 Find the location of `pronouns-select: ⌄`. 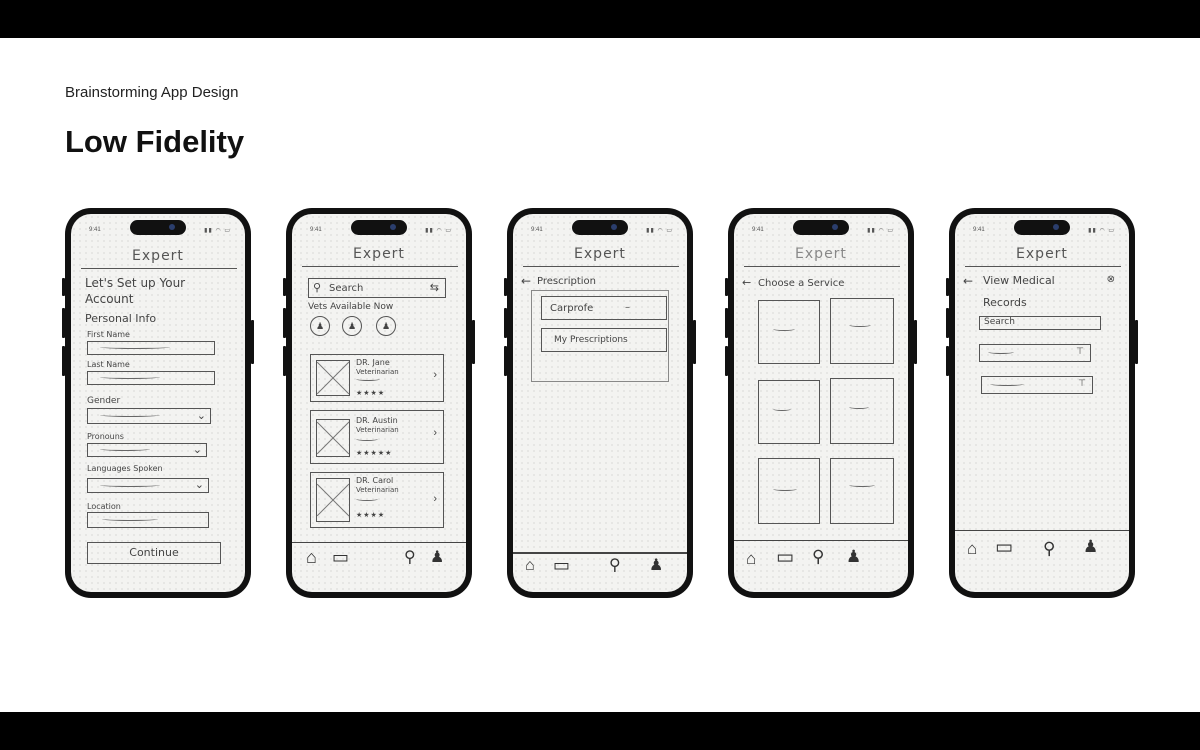

pronouns-select: ⌄ is located at coordinates (147, 450).